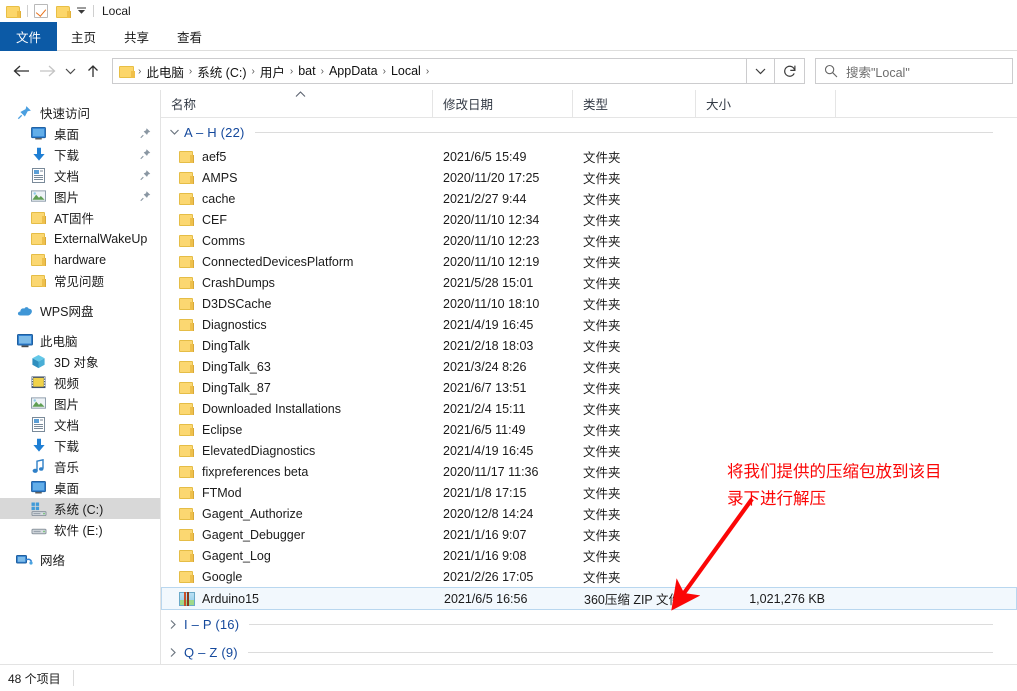 The height and width of the screenshot is (691, 1017). Describe the element at coordinates (80, 196) in the screenshot. I see `sidebar-item-pictures: 图片` at that location.